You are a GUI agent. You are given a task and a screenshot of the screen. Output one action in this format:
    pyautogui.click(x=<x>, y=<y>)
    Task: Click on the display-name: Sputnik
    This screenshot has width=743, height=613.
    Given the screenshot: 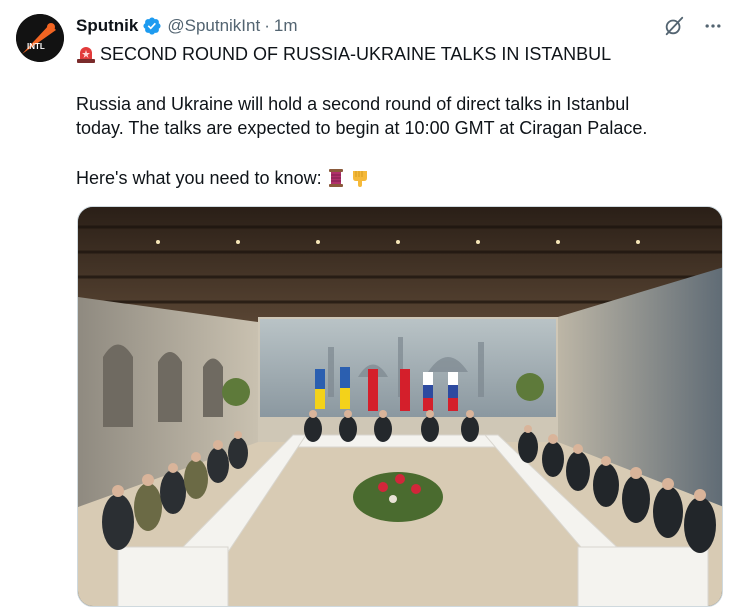 What is the action you would take?
    pyautogui.click(x=107, y=26)
    